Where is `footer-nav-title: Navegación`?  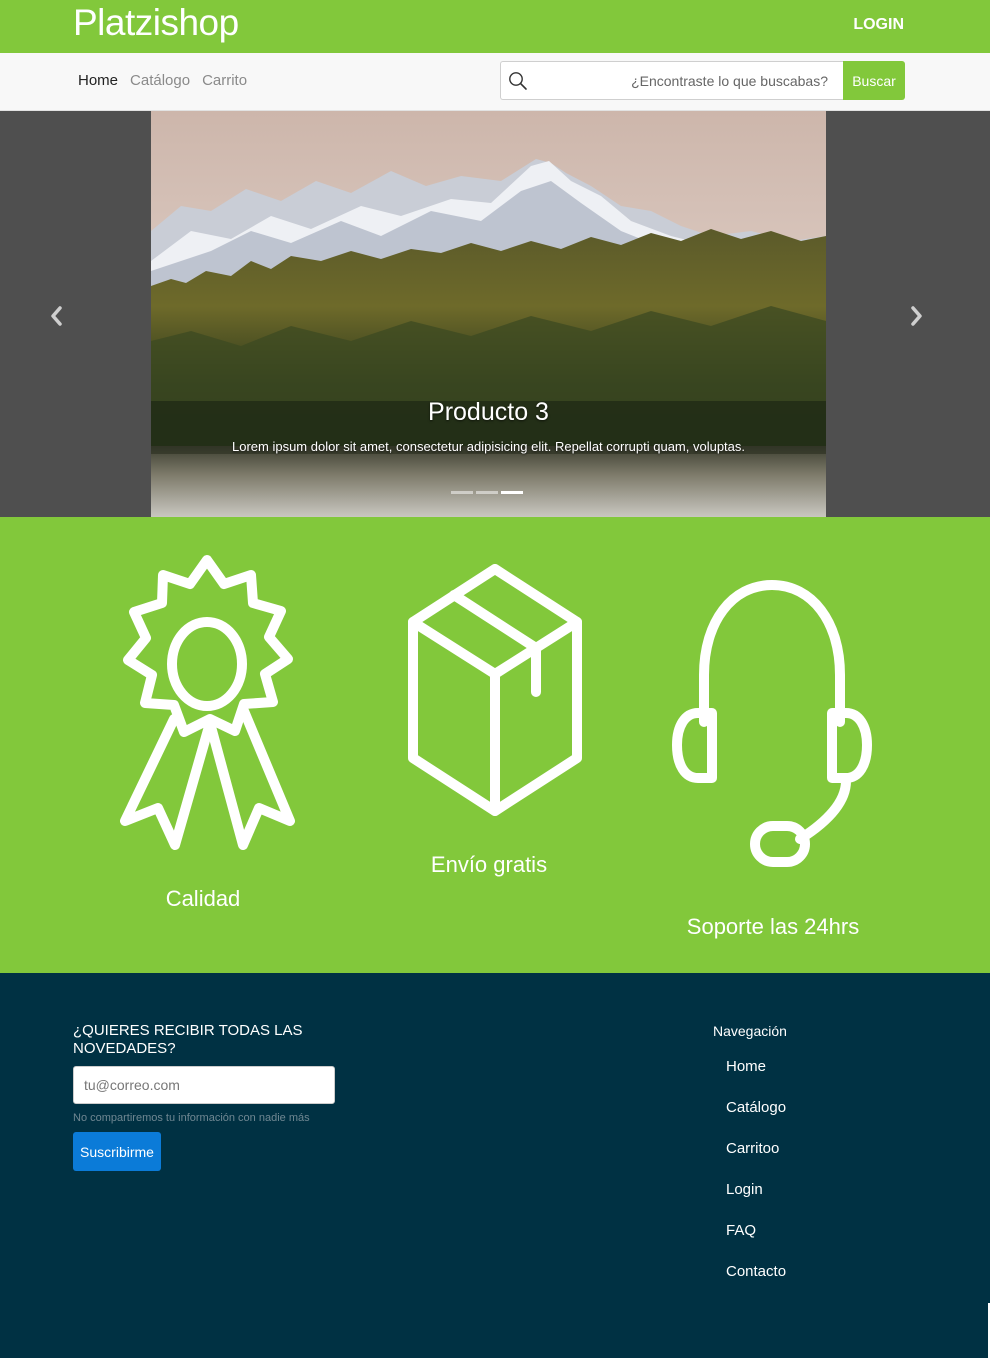
footer-nav-title: Navegación is located at coordinates (750, 1031).